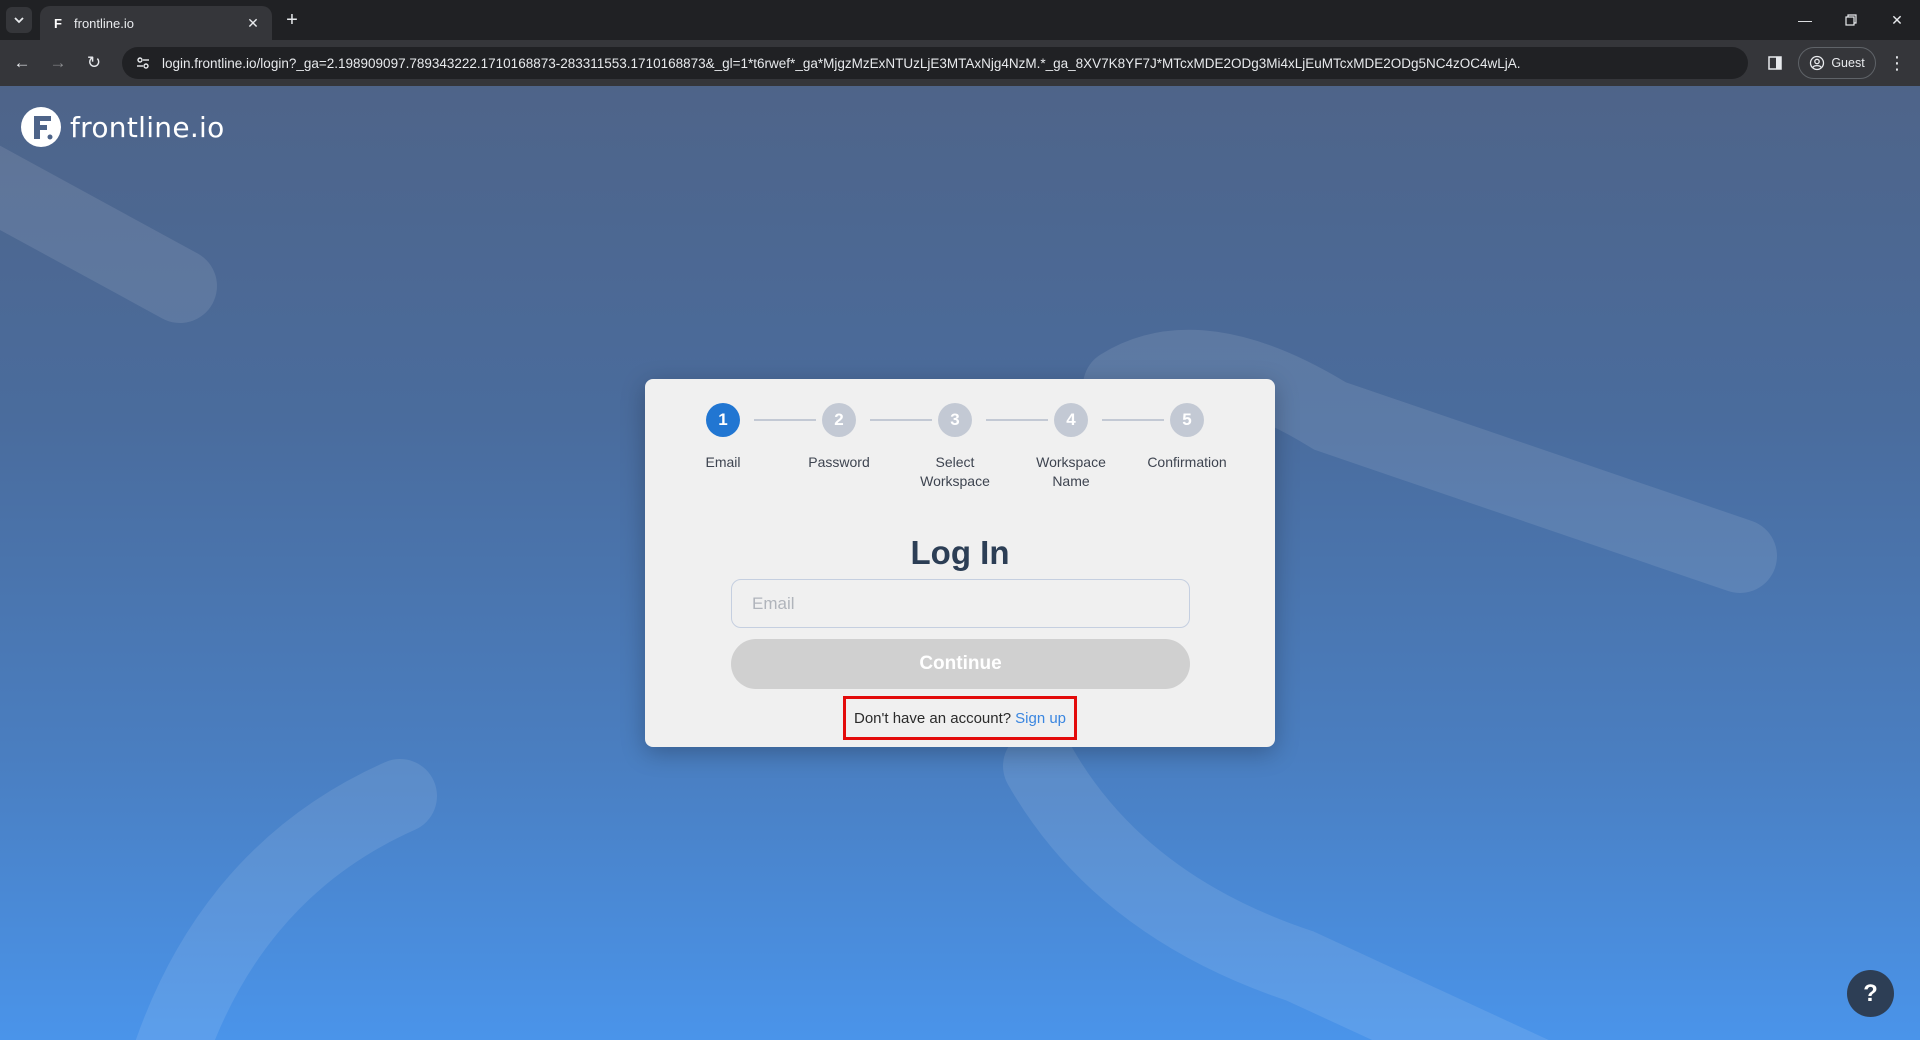  I want to click on step-label: Workspace Name, so click(1071, 471).